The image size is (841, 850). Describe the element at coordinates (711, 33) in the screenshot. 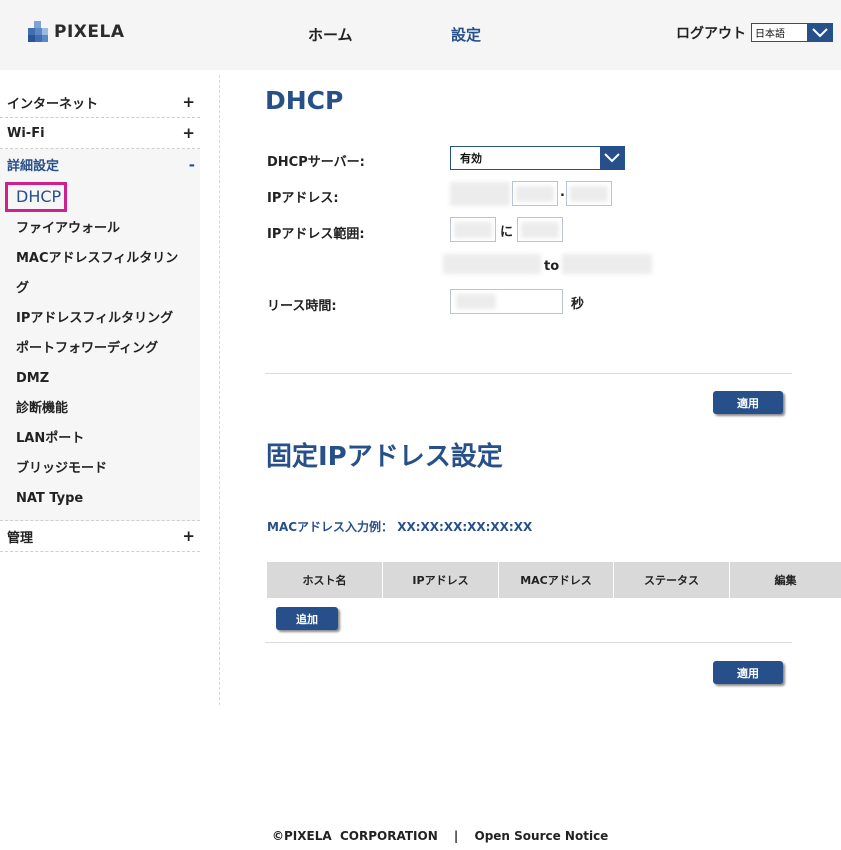

I see `logout-link: ログアウト` at that location.